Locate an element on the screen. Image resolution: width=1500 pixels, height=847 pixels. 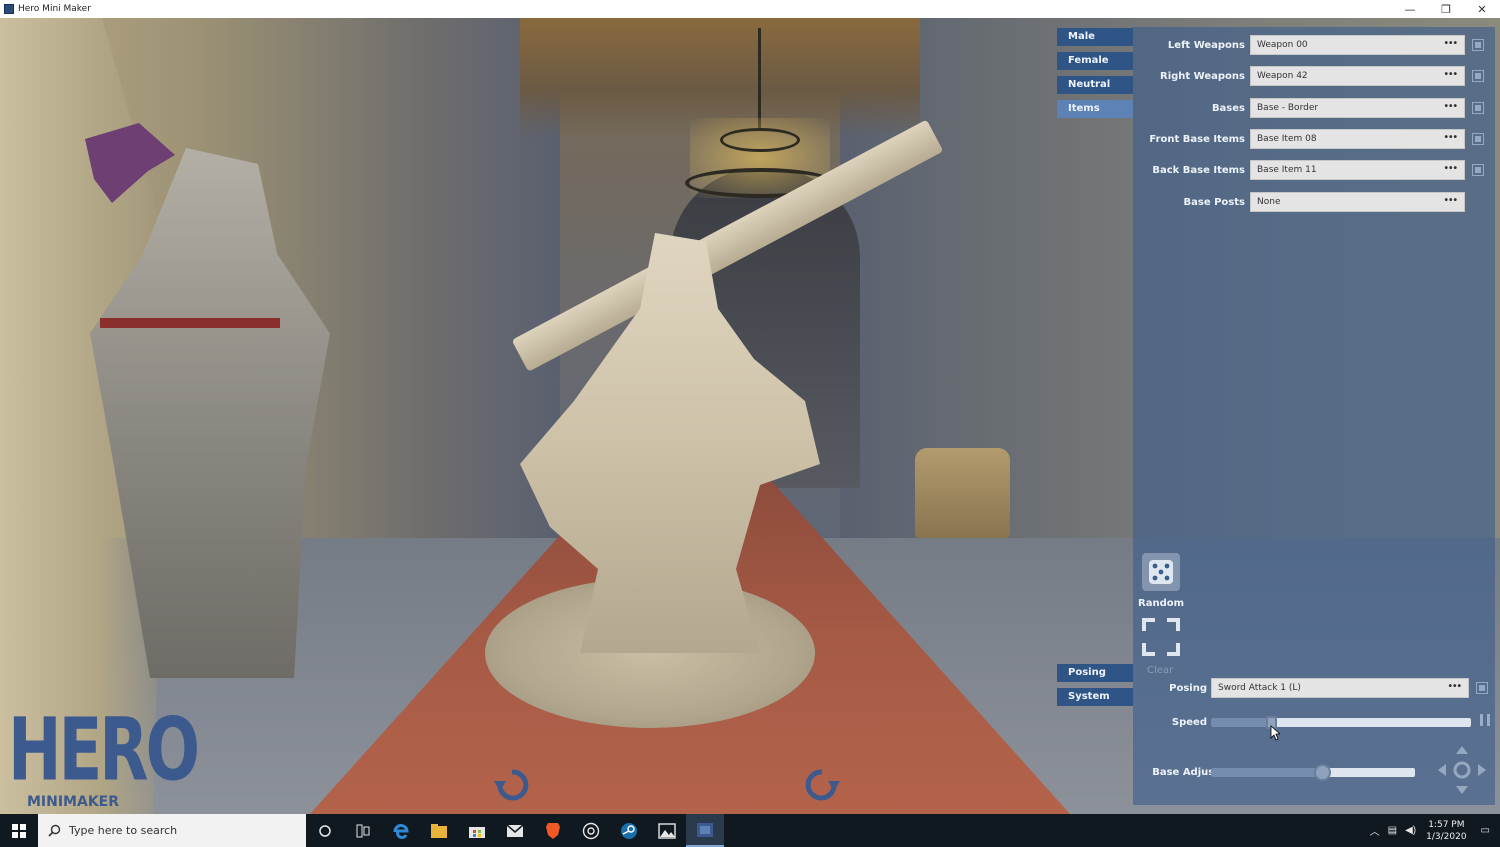
dice-icon is located at coordinates (1161, 572).